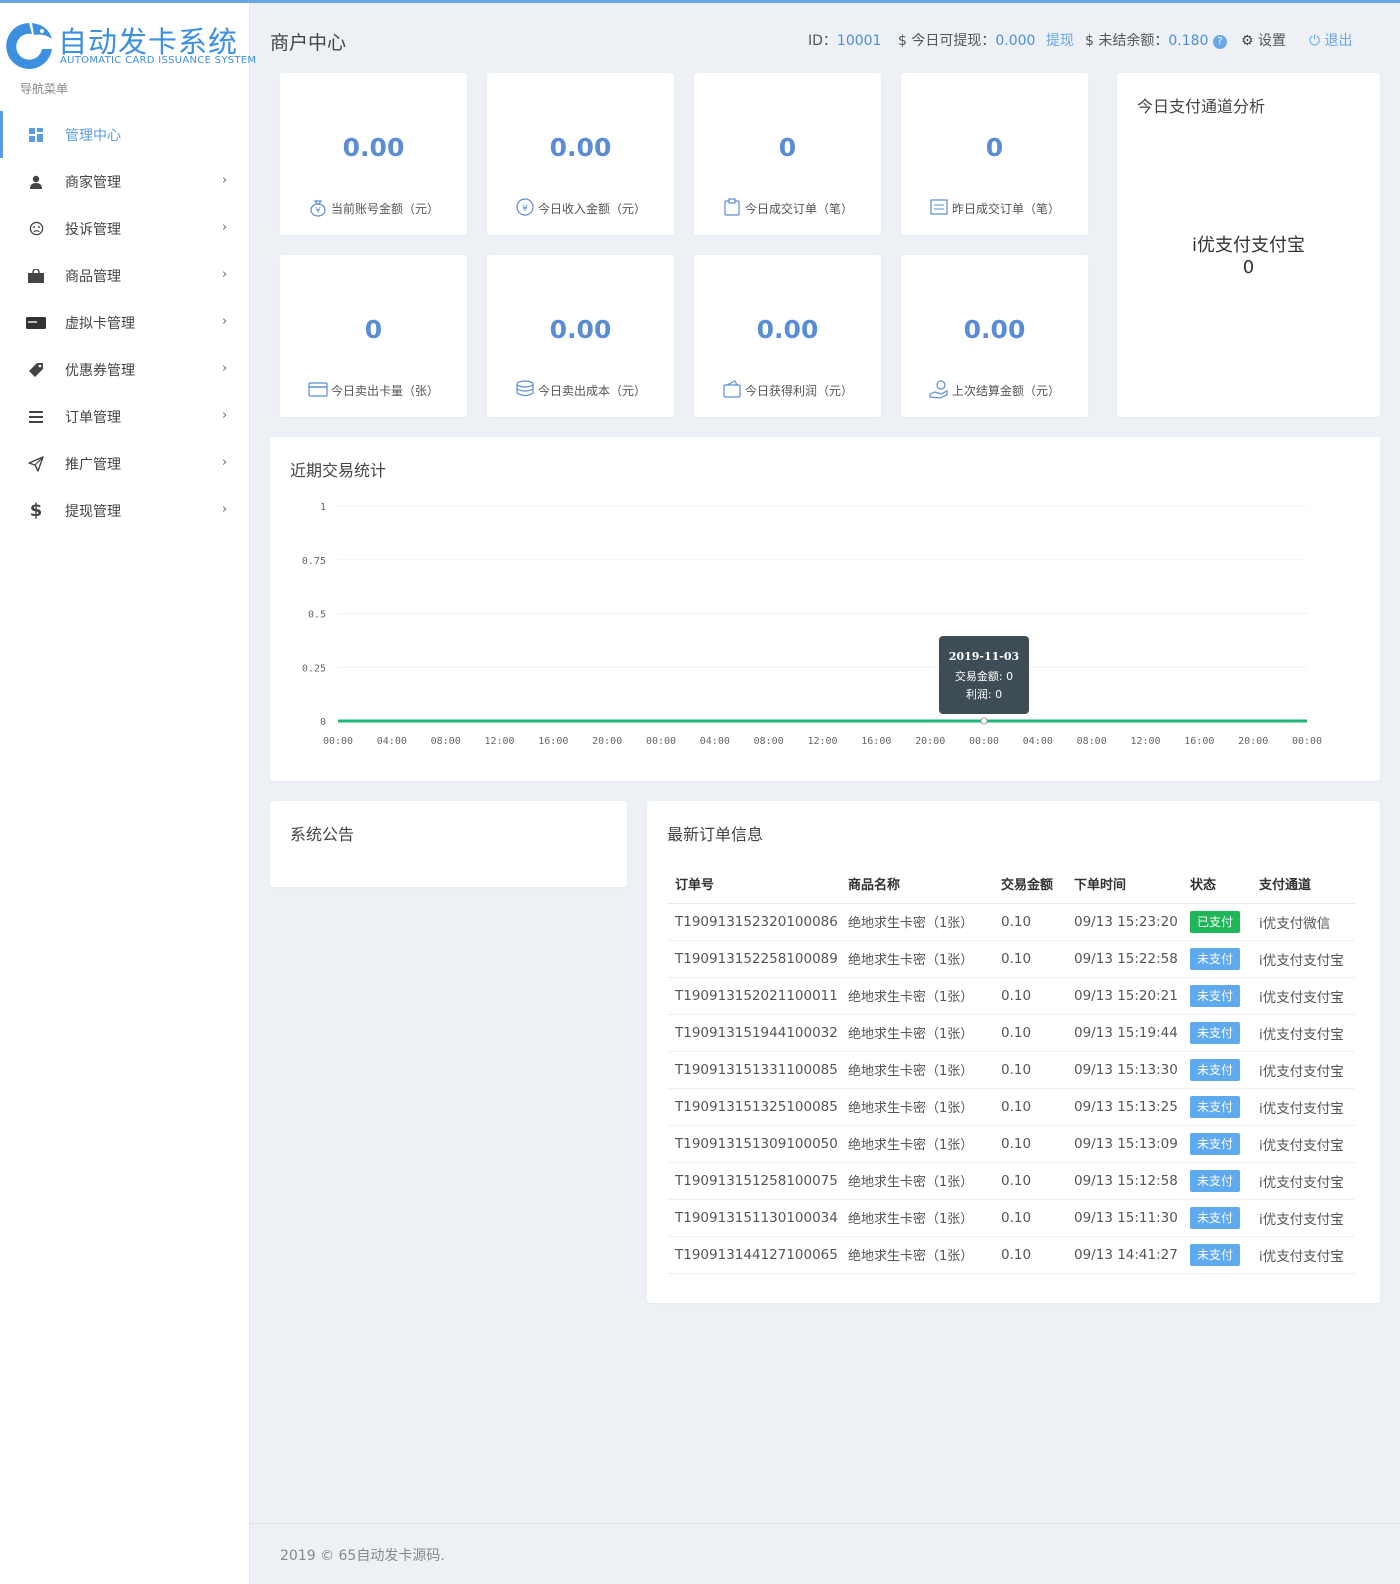 The width and height of the screenshot is (1400, 1584). Describe the element at coordinates (314, 668) in the screenshot. I see `y-tick-label: 0.25` at that location.